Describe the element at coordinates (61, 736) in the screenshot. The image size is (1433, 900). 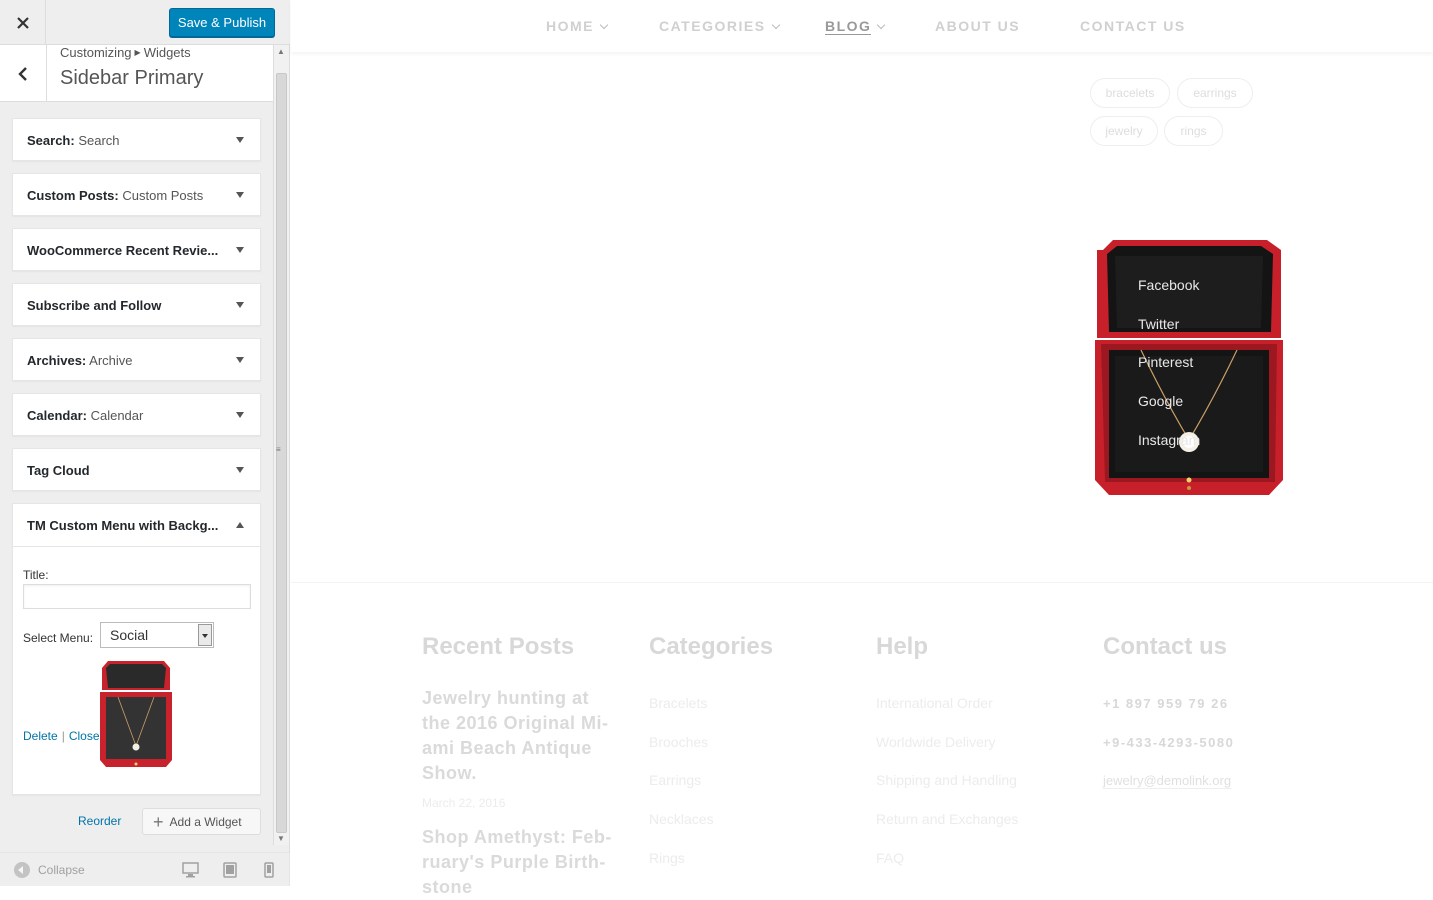
I see `widget-actions: Delete | Close` at that location.